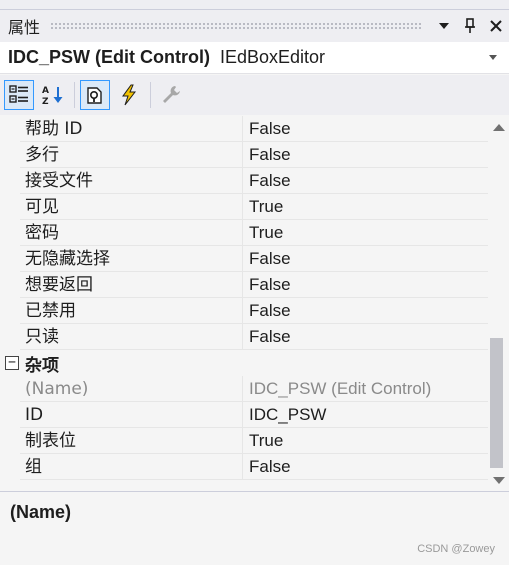  I want to click on selected-object-type: IEdBoxEditor, so click(272, 57).